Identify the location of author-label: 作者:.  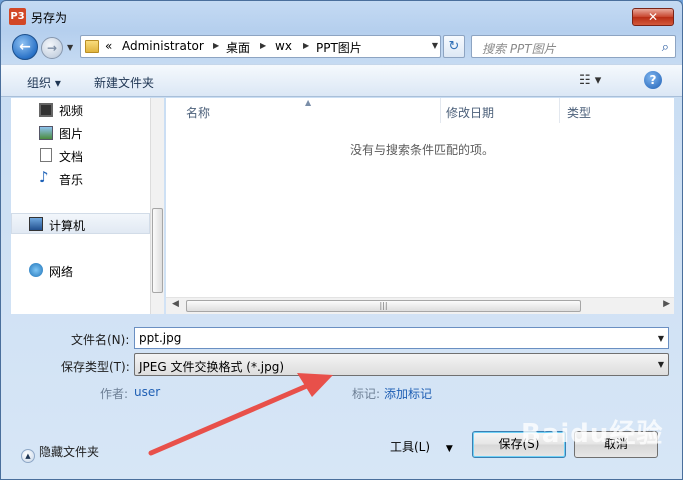
(114, 394).